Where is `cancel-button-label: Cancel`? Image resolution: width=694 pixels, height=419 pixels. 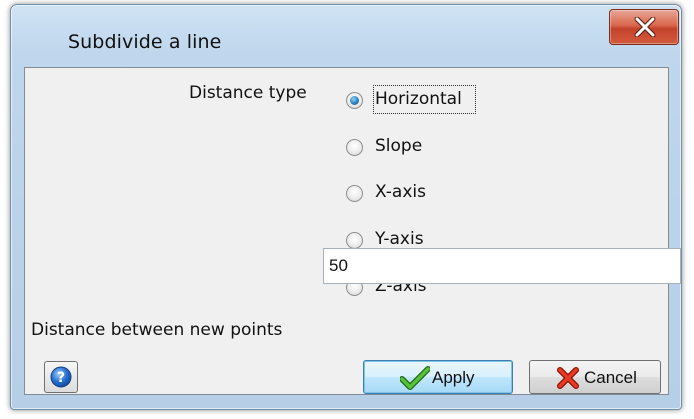 cancel-button-label: Cancel is located at coordinates (610, 377).